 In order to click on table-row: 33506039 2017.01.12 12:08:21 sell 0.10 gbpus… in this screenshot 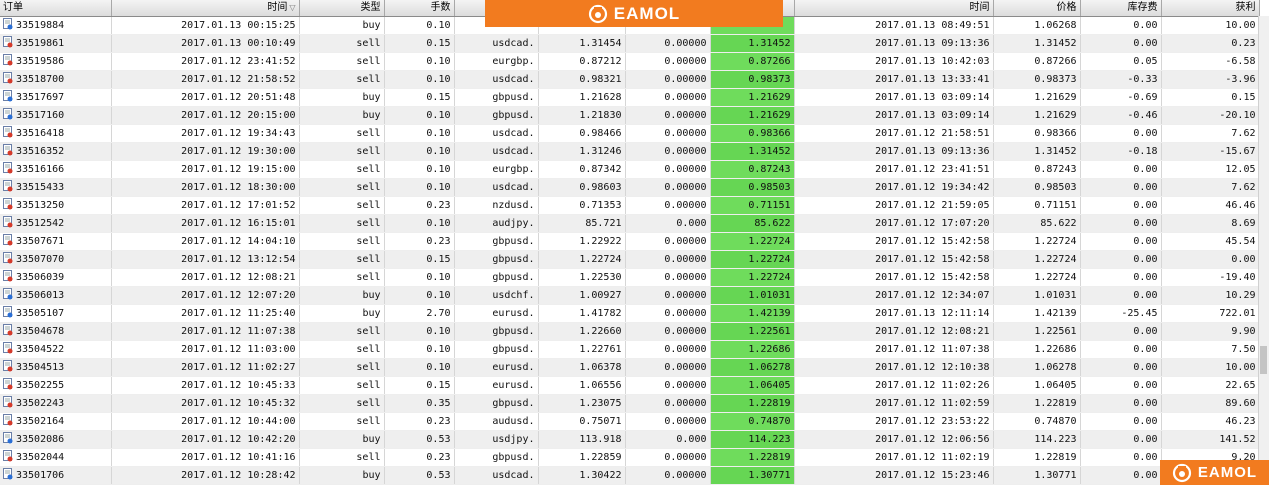, I will do `click(630, 277)`.